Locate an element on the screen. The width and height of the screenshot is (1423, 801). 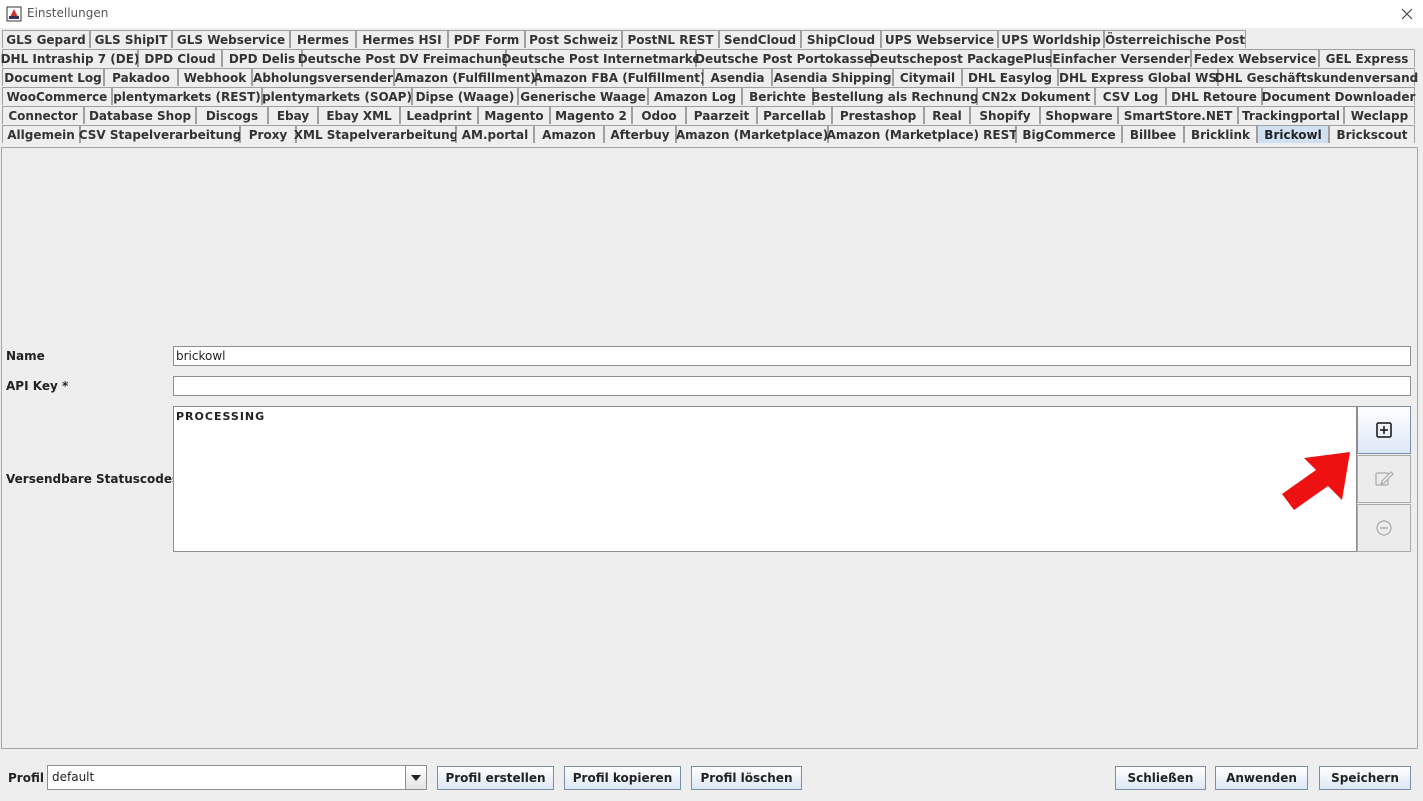
tab-xml-stapelverarbeitung: XML Stapelverarbeitung is located at coordinates (376, 134).